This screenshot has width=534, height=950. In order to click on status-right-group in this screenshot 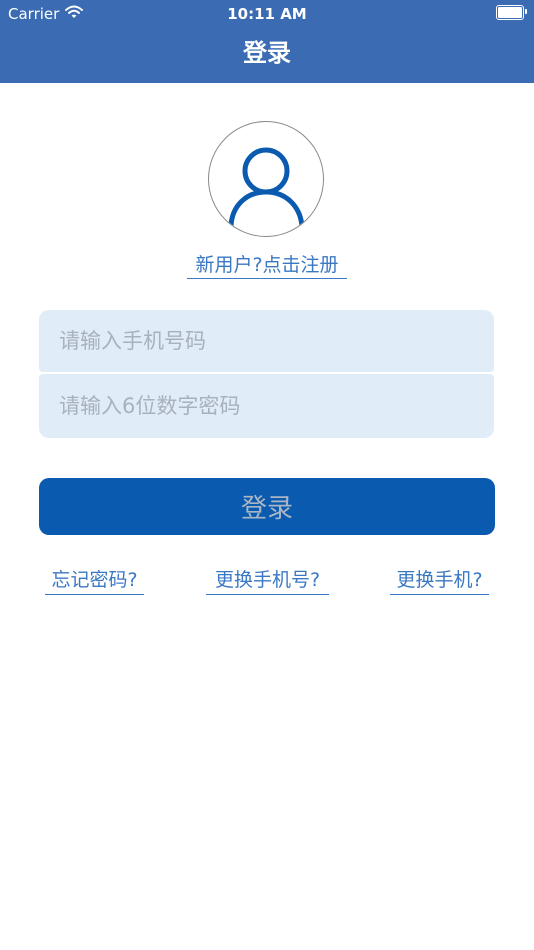, I will do `click(511, 12)`.